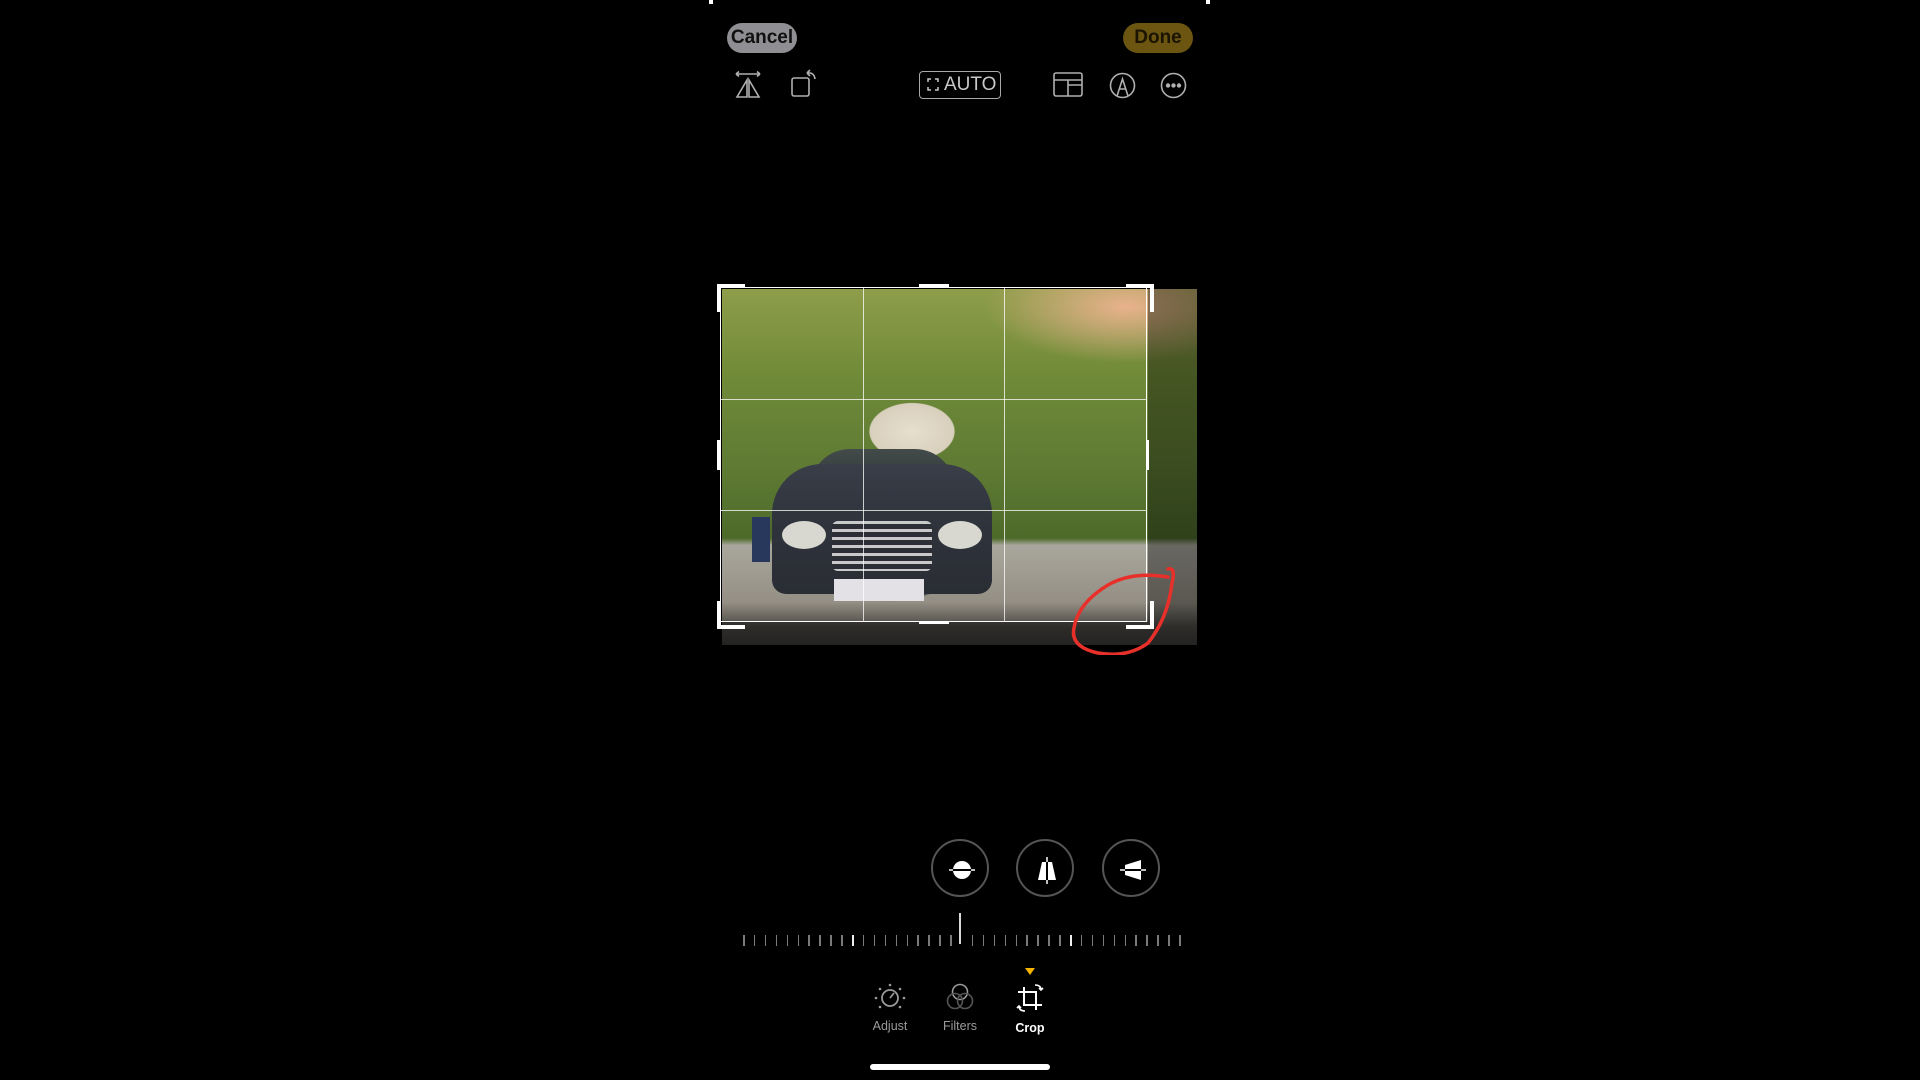 This screenshot has height=1080, width=1920. I want to click on crop-icon, so click(1030, 998).